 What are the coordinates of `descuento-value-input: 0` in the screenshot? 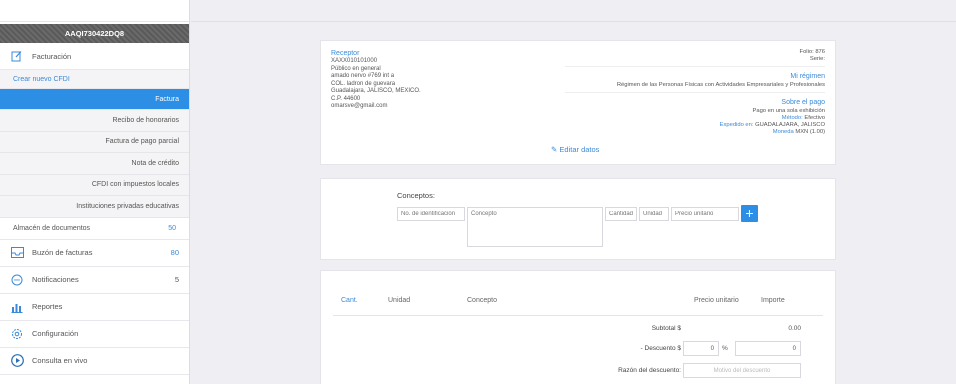 It's located at (768, 348).